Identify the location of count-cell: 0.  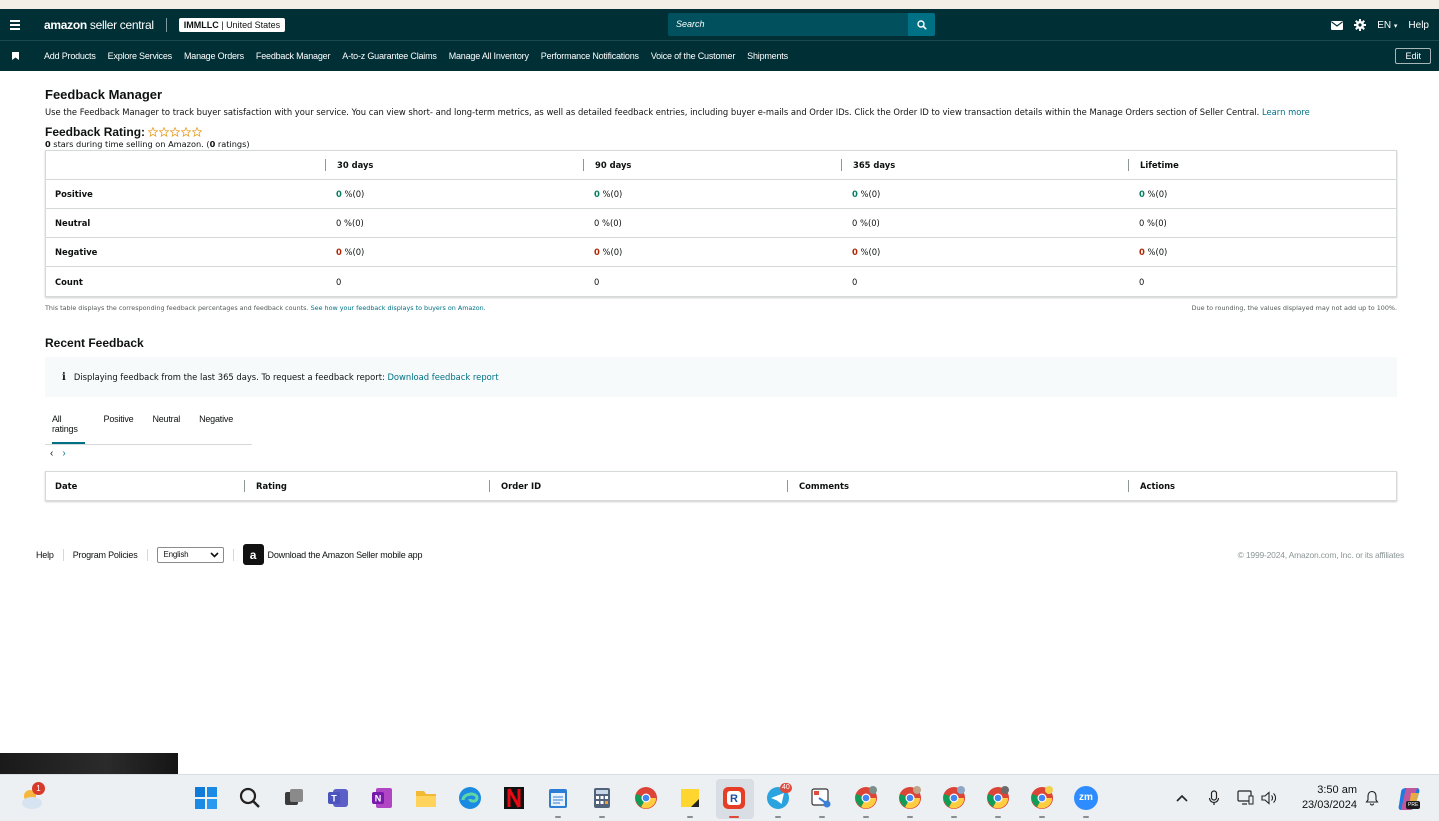
(339, 281).